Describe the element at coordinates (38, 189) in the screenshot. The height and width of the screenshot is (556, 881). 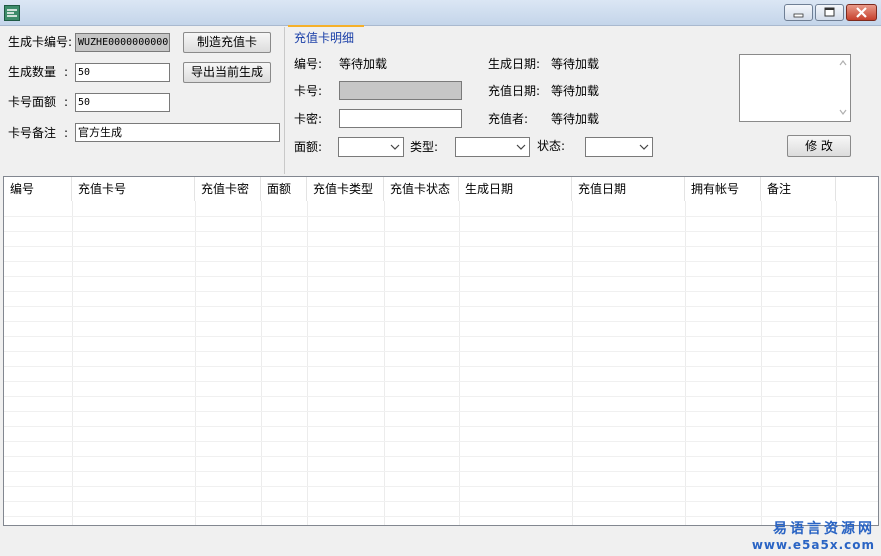
I see `column-header: 编号` at that location.